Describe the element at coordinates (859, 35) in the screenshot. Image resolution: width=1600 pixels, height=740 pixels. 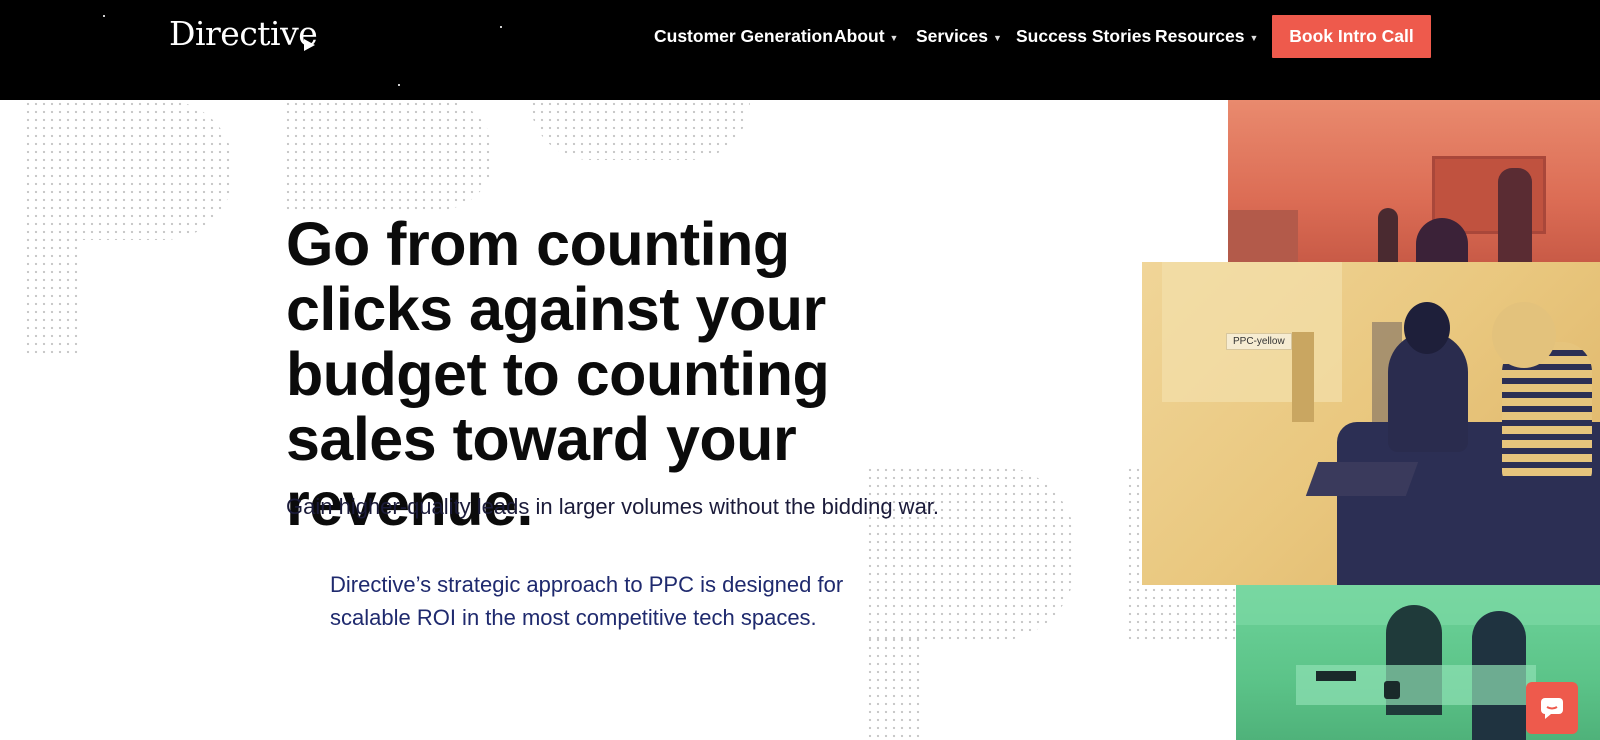
I see `nav-about-label: About` at that location.